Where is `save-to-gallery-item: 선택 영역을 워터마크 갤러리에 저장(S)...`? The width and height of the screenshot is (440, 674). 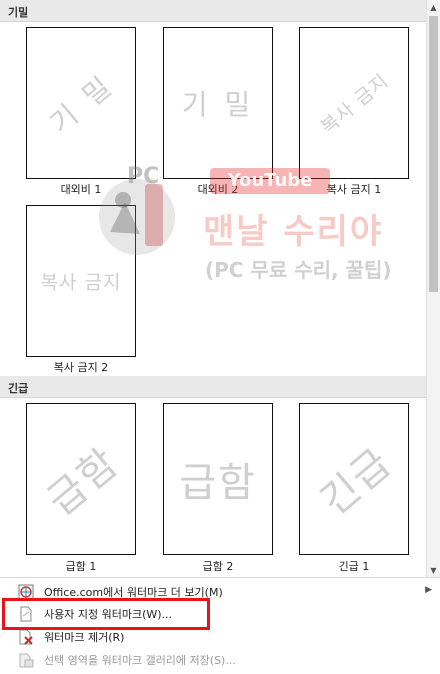 save-to-gallery-item: 선택 영역을 워터마크 갤러리에 저장(S)... is located at coordinates (220, 660).